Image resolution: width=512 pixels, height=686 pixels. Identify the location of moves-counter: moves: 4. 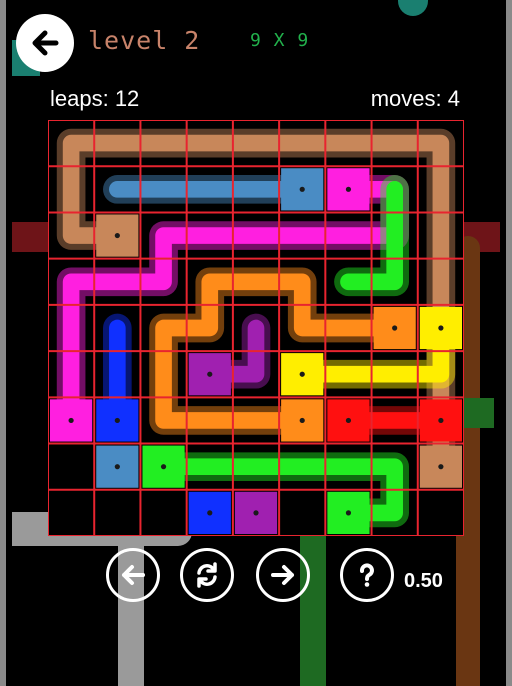
(415, 98).